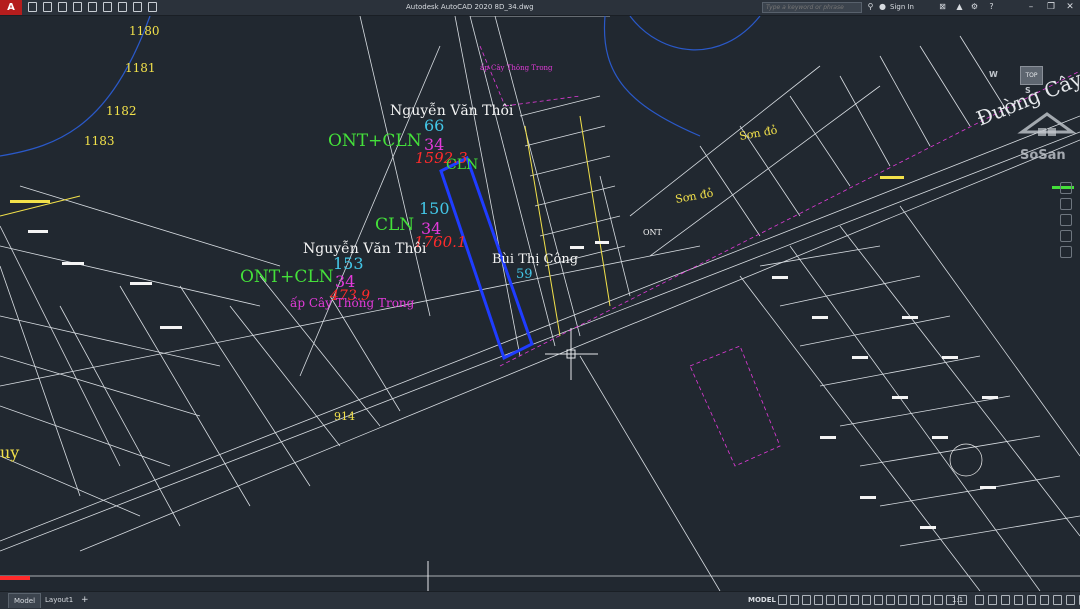 The width and height of the screenshot is (1080, 609). What do you see at coordinates (32, 7) in the screenshot?
I see `new-file-icon` at bounding box center [32, 7].